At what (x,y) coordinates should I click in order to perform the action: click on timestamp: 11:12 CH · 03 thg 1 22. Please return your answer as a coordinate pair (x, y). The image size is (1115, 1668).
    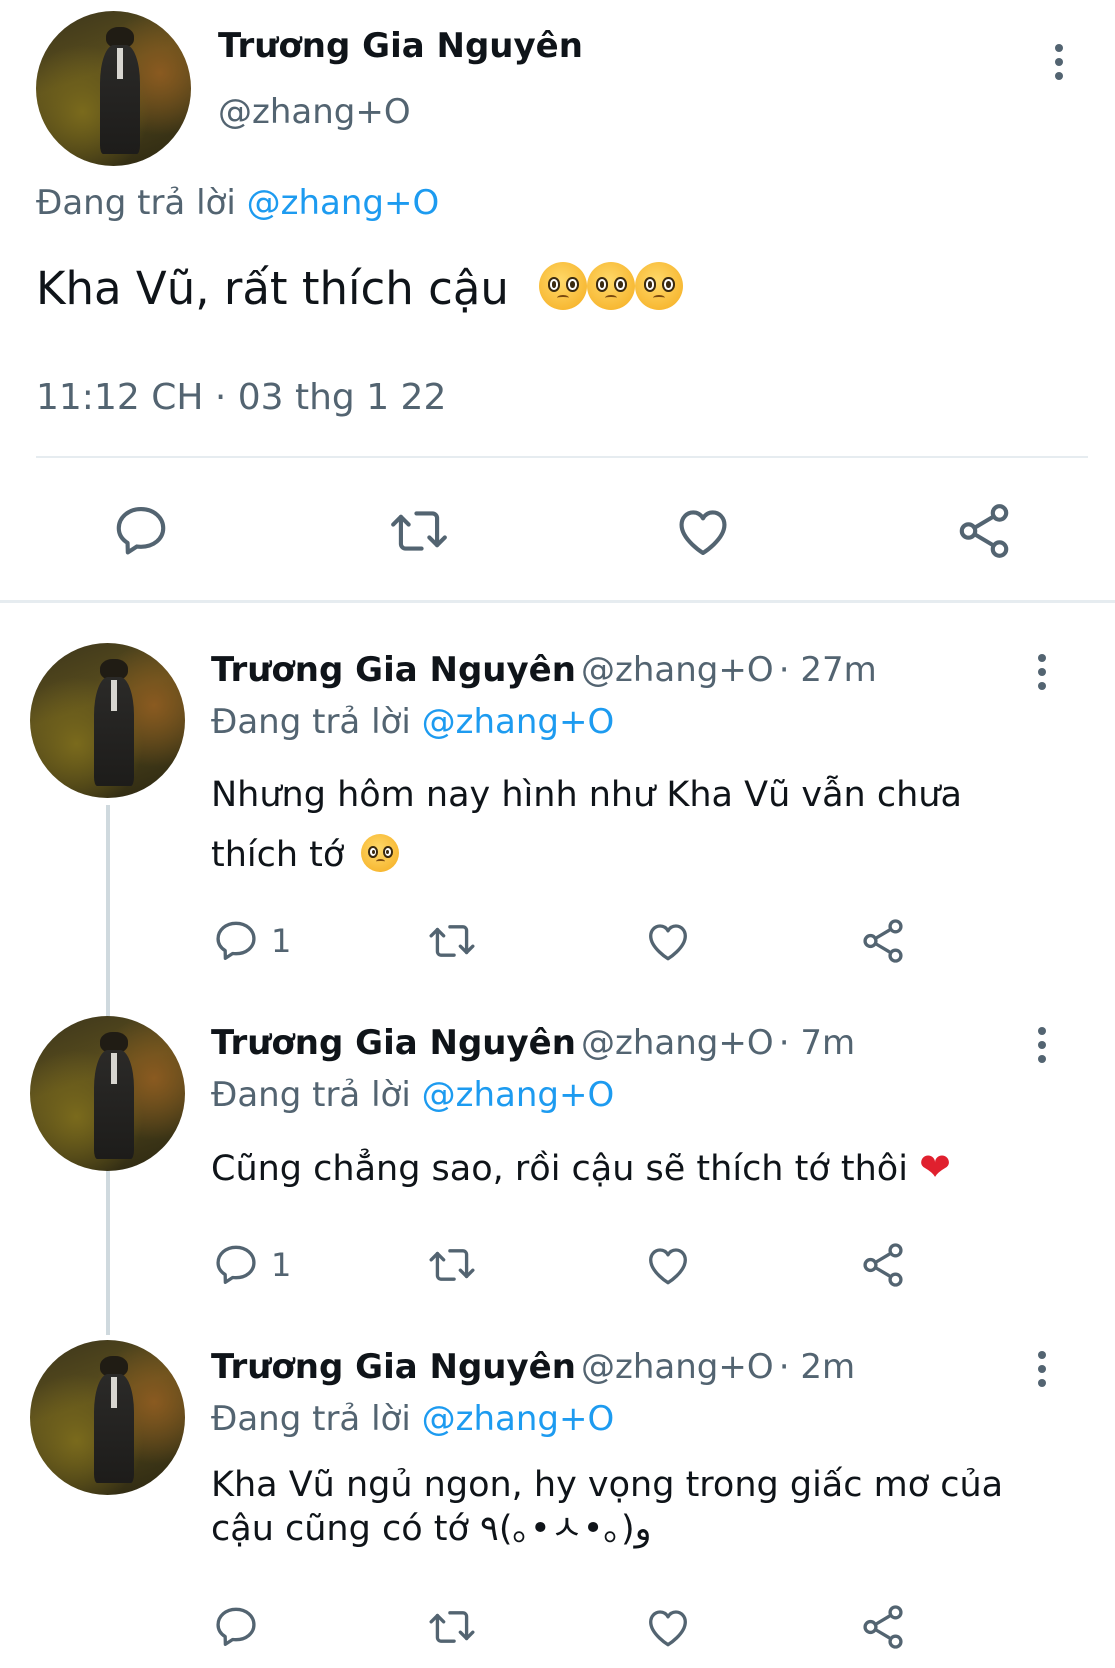
    Looking at the image, I should click on (241, 397).